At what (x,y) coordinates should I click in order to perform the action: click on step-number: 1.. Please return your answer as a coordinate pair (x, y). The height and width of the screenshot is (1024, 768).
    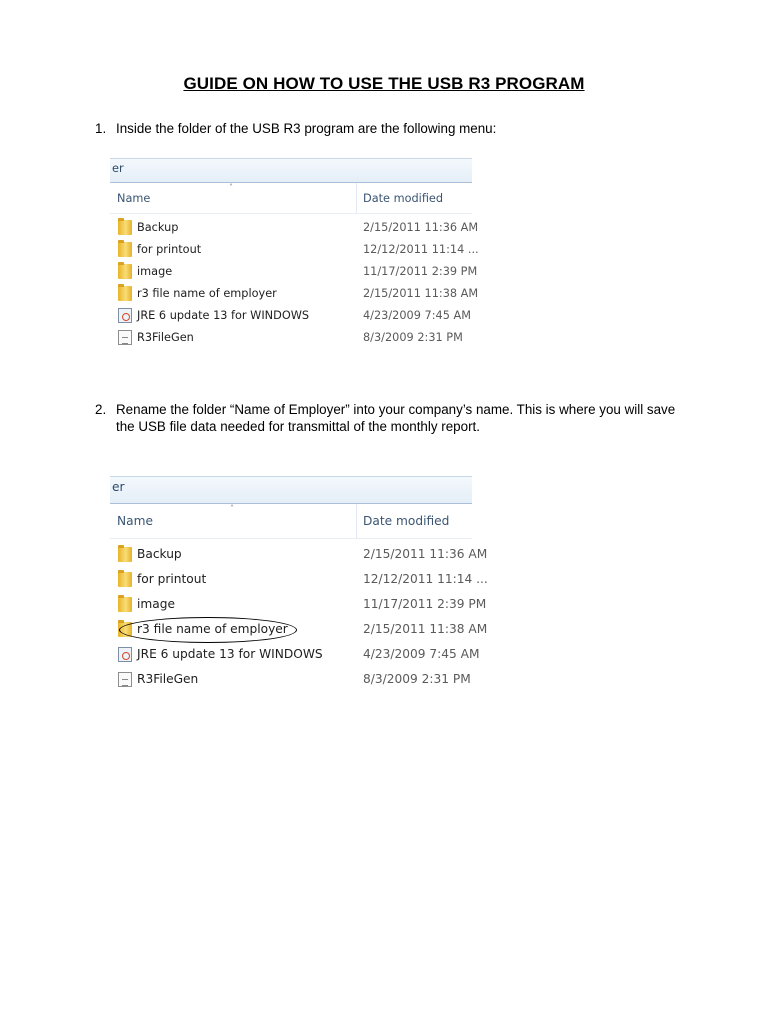
    Looking at the image, I should click on (101, 128).